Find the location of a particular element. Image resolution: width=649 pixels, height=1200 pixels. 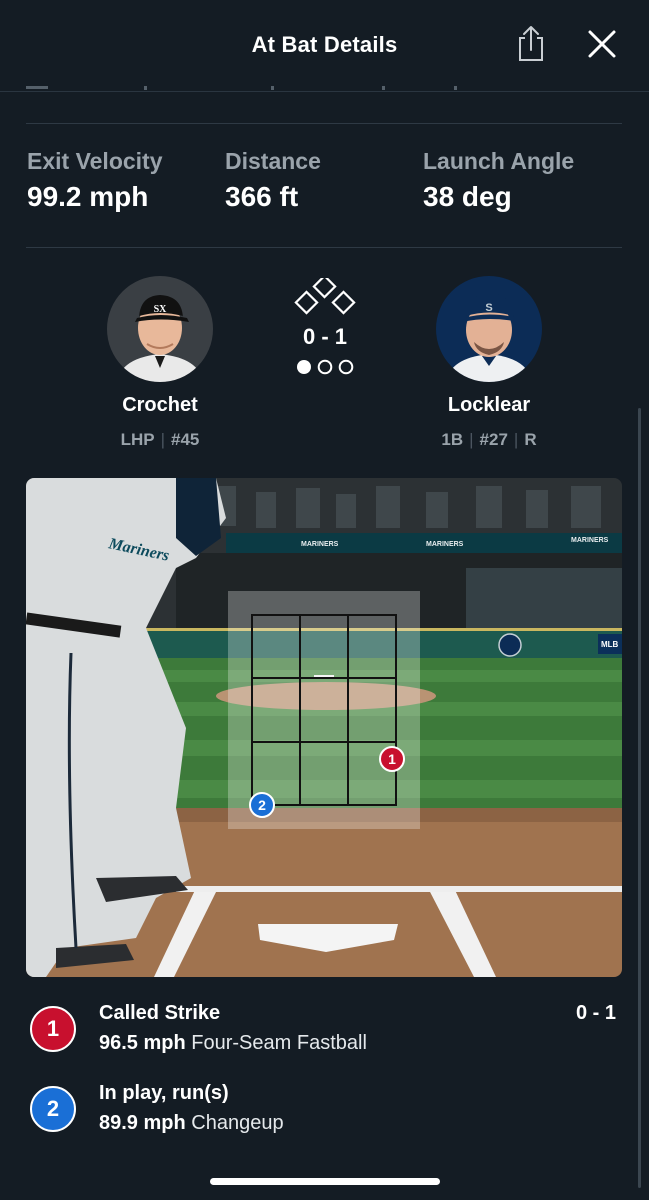

share-button is located at coordinates (531, 44).